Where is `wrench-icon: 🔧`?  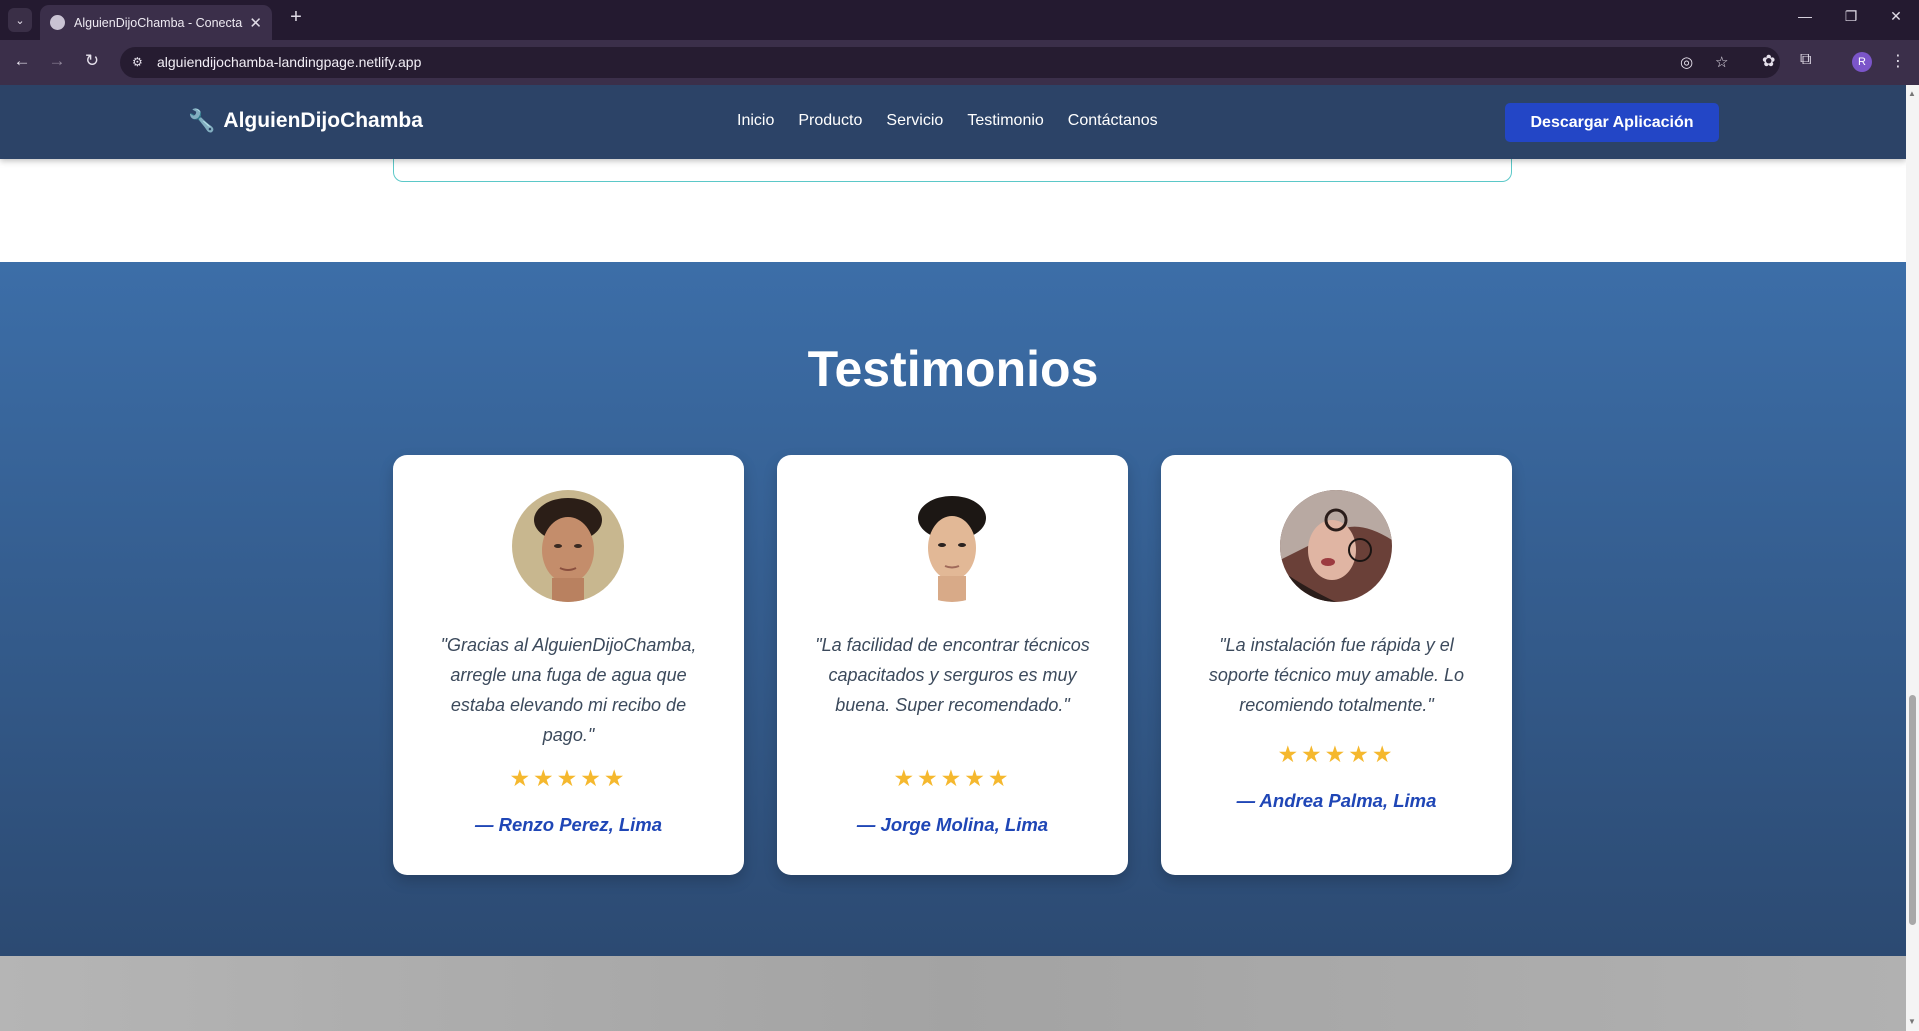
wrench-icon: 🔧 is located at coordinates (202, 120).